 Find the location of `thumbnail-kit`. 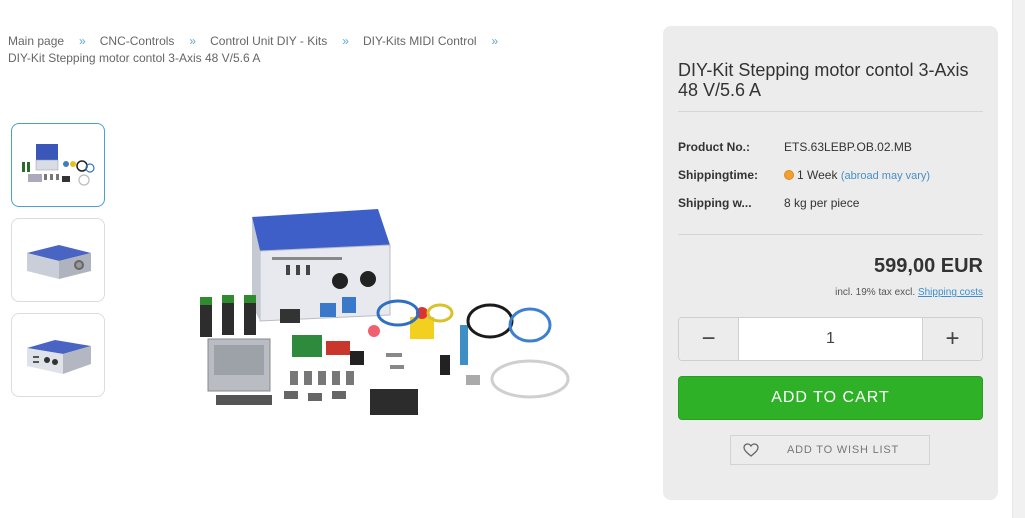

thumbnail-kit is located at coordinates (58, 165).